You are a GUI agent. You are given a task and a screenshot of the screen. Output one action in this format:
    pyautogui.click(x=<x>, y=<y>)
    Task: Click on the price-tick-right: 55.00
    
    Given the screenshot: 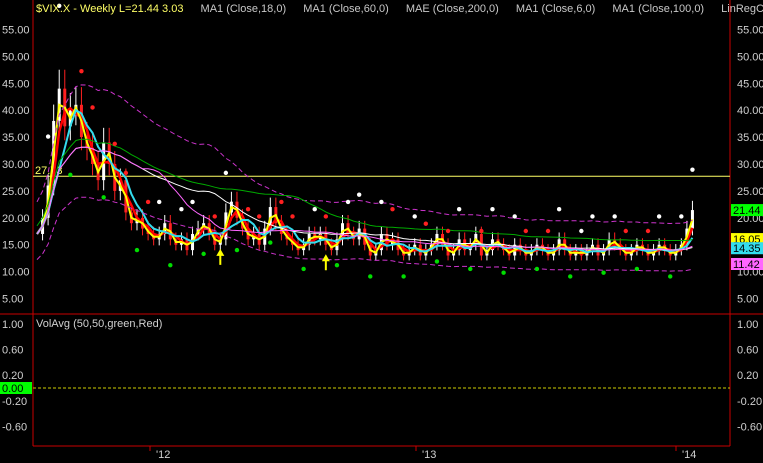 What is the action you would take?
    pyautogui.click(x=750, y=30)
    